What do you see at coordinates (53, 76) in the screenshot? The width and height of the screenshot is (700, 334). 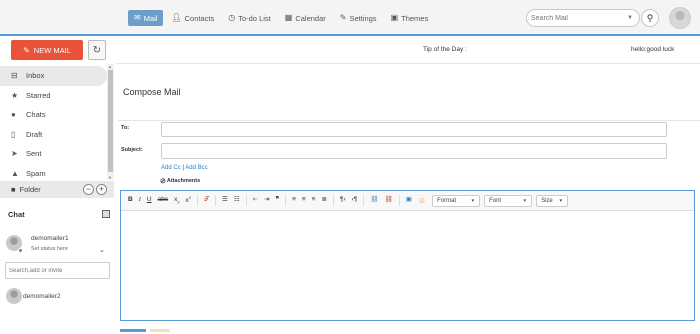 I see `sidebar-item-inbox: ⊟ Inbox` at bounding box center [53, 76].